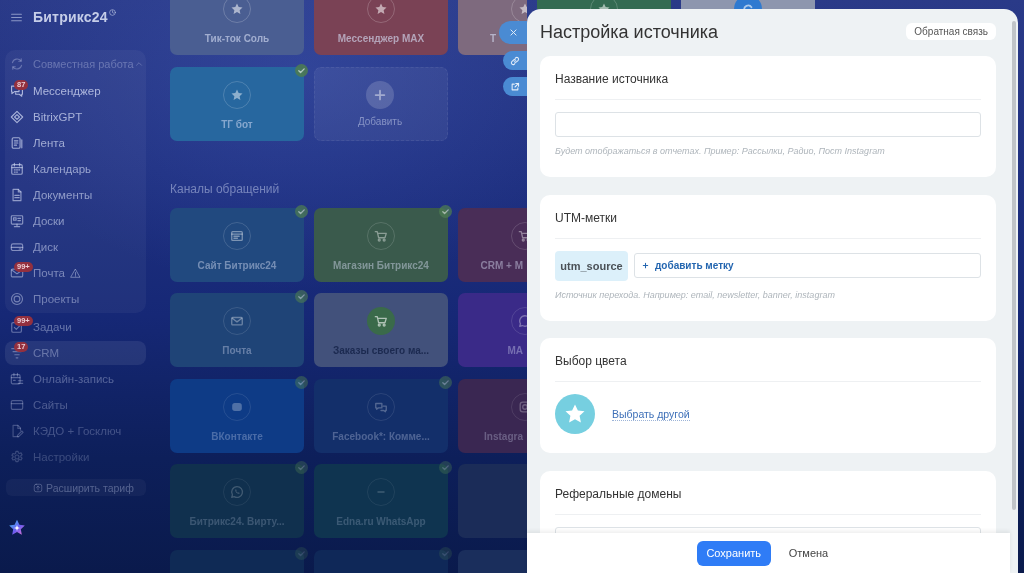 This screenshot has height=573, width=1024. Describe the element at coordinates (17, 143) in the screenshot. I see `news-feed-icon` at that location.